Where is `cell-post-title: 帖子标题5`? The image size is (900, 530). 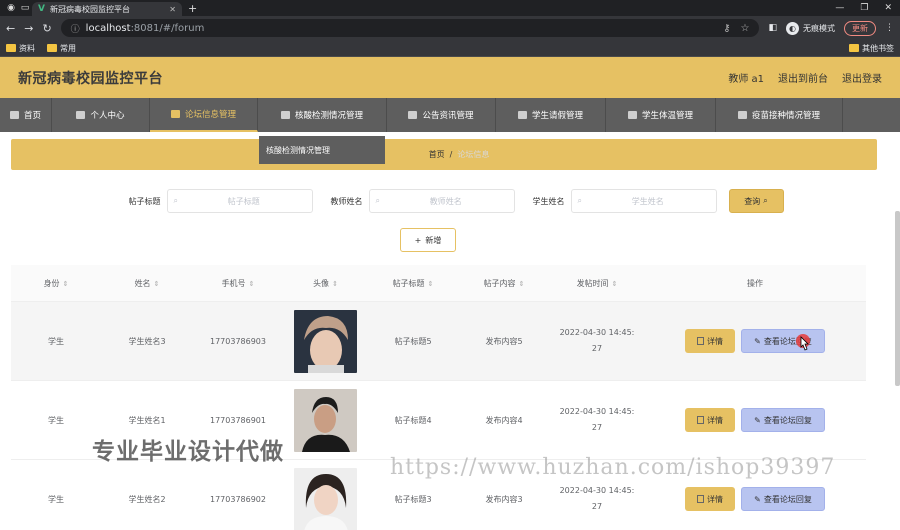
cell-post-title: 帖子标题5 is located at coordinates (413, 341).